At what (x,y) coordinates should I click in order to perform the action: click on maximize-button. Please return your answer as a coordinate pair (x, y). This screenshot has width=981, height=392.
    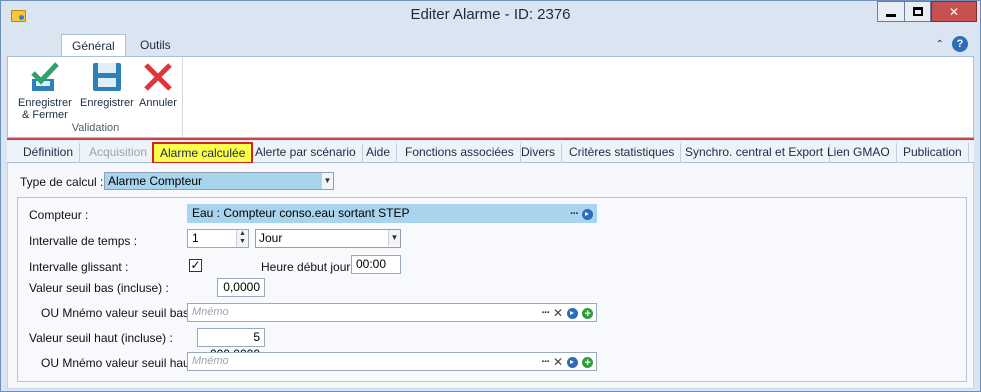
    Looking at the image, I should click on (917, 11).